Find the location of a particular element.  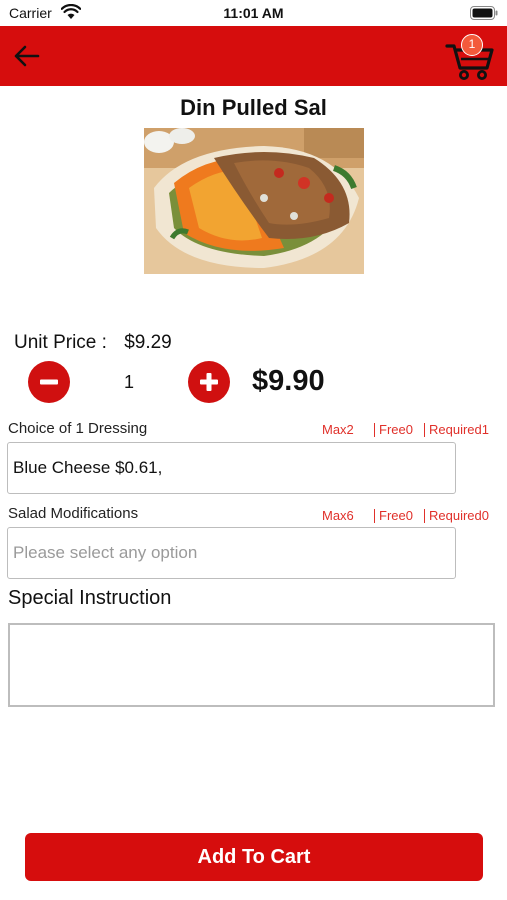

add-to-cart-button: Add To Cart is located at coordinates (254, 857).